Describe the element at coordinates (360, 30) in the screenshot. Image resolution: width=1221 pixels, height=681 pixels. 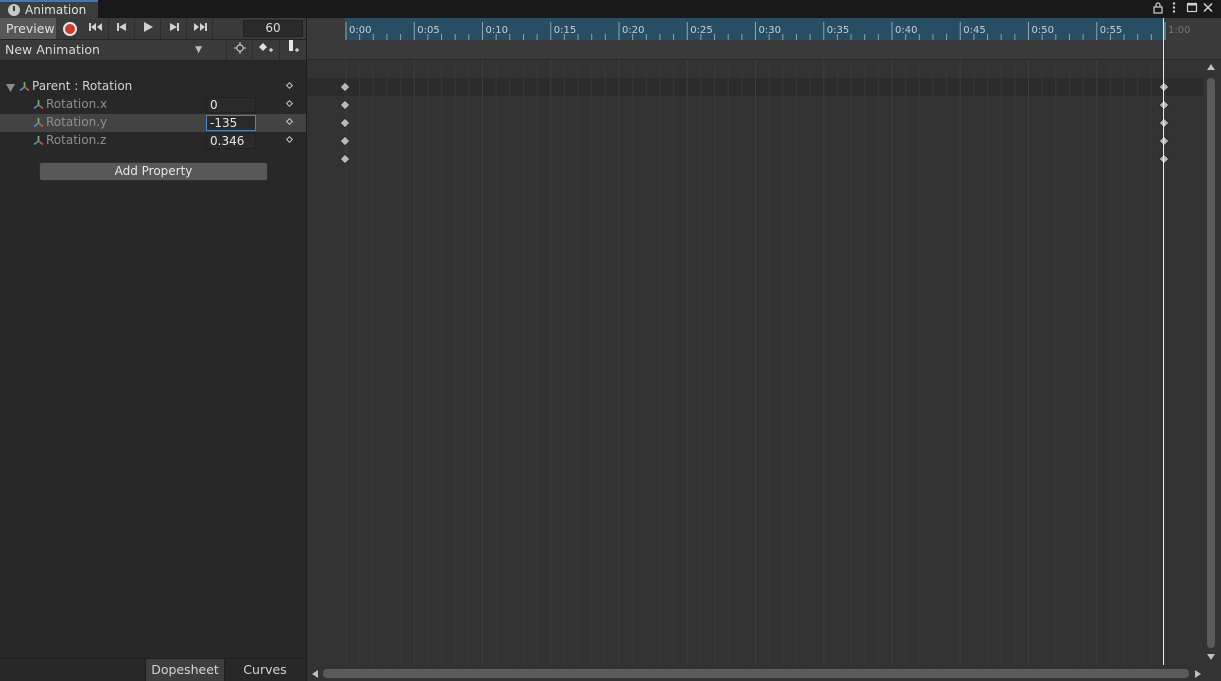
I see `ruler-tick-label: 0:00` at that location.